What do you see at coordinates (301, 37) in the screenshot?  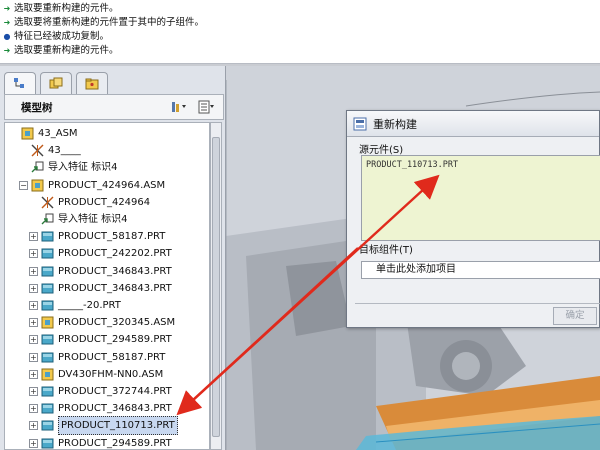 I see `message-line: ● 特征已经被成功复制。` at bounding box center [301, 37].